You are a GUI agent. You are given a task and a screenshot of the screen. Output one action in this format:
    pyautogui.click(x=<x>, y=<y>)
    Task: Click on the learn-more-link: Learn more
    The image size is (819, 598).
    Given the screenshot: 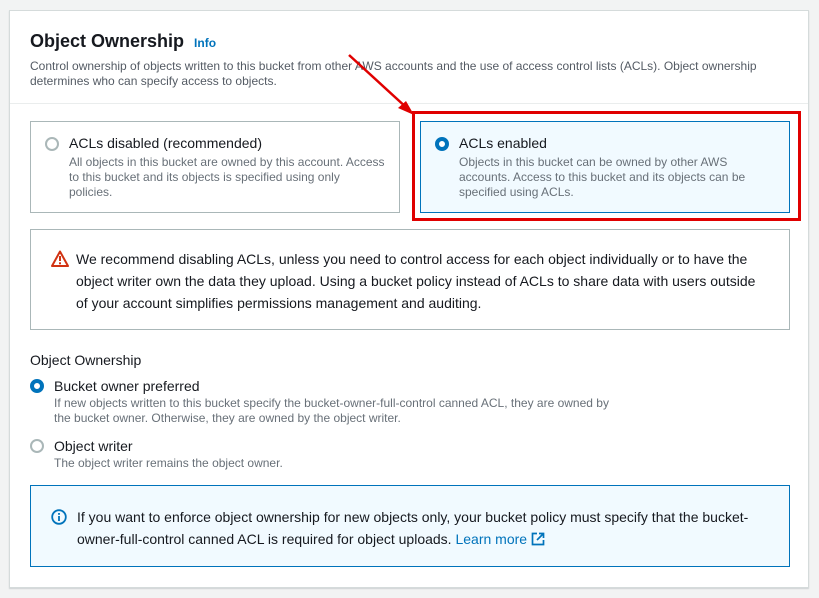 What is the action you would take?
    pyautogui.click(x=500, y=539)
    